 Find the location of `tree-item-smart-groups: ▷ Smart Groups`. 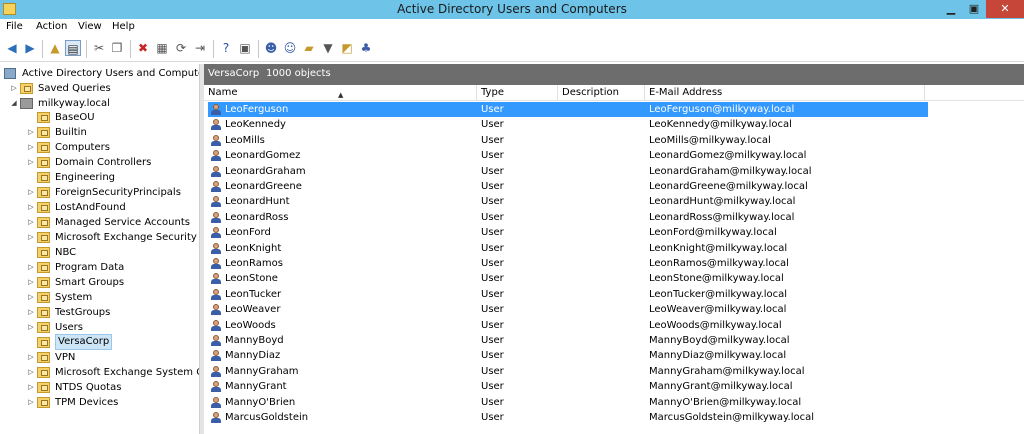

tree-item-smart-groups: ▷ Smart Groups is located at coordinates (113, 282).